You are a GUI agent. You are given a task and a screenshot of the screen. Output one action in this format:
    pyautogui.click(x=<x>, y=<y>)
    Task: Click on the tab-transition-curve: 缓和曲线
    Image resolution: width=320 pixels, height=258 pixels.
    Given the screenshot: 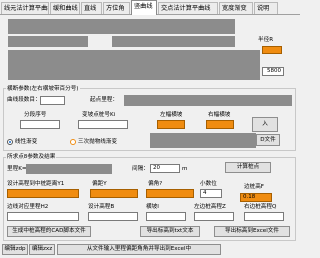 What is the action you would take?
    pyautogui.click(x=65, y=8)
    